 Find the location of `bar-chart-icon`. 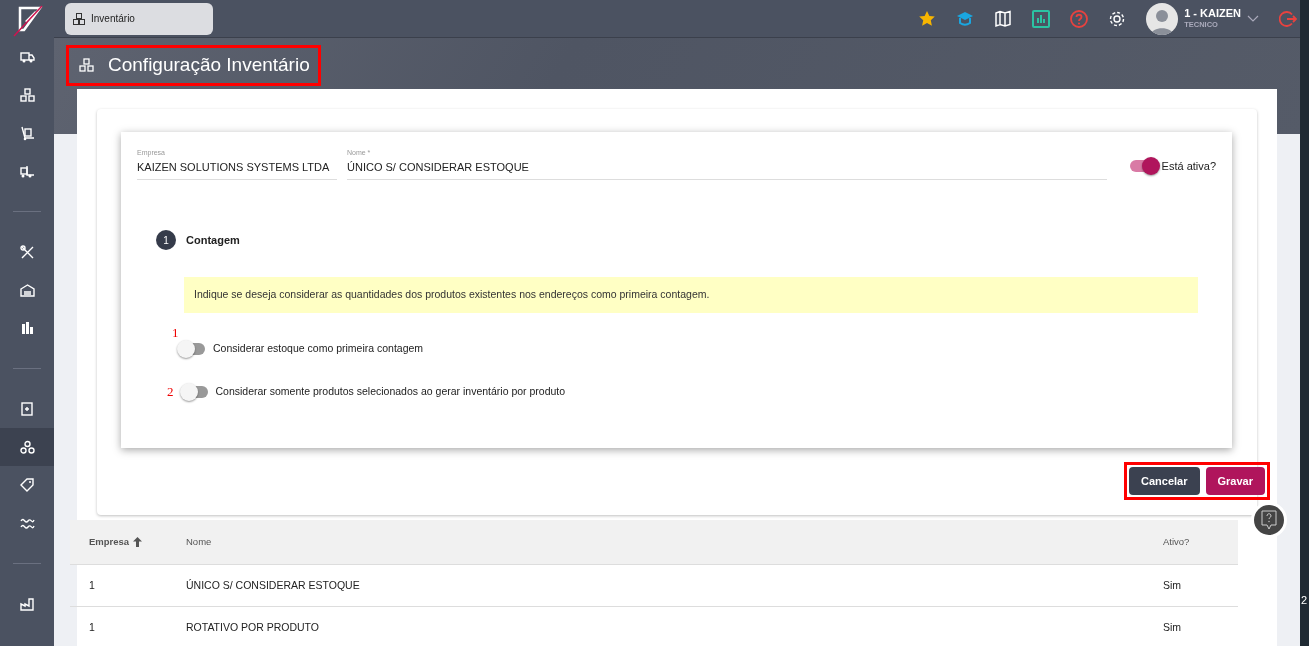

bar-chart-icon is located at coordinates (27, 328).